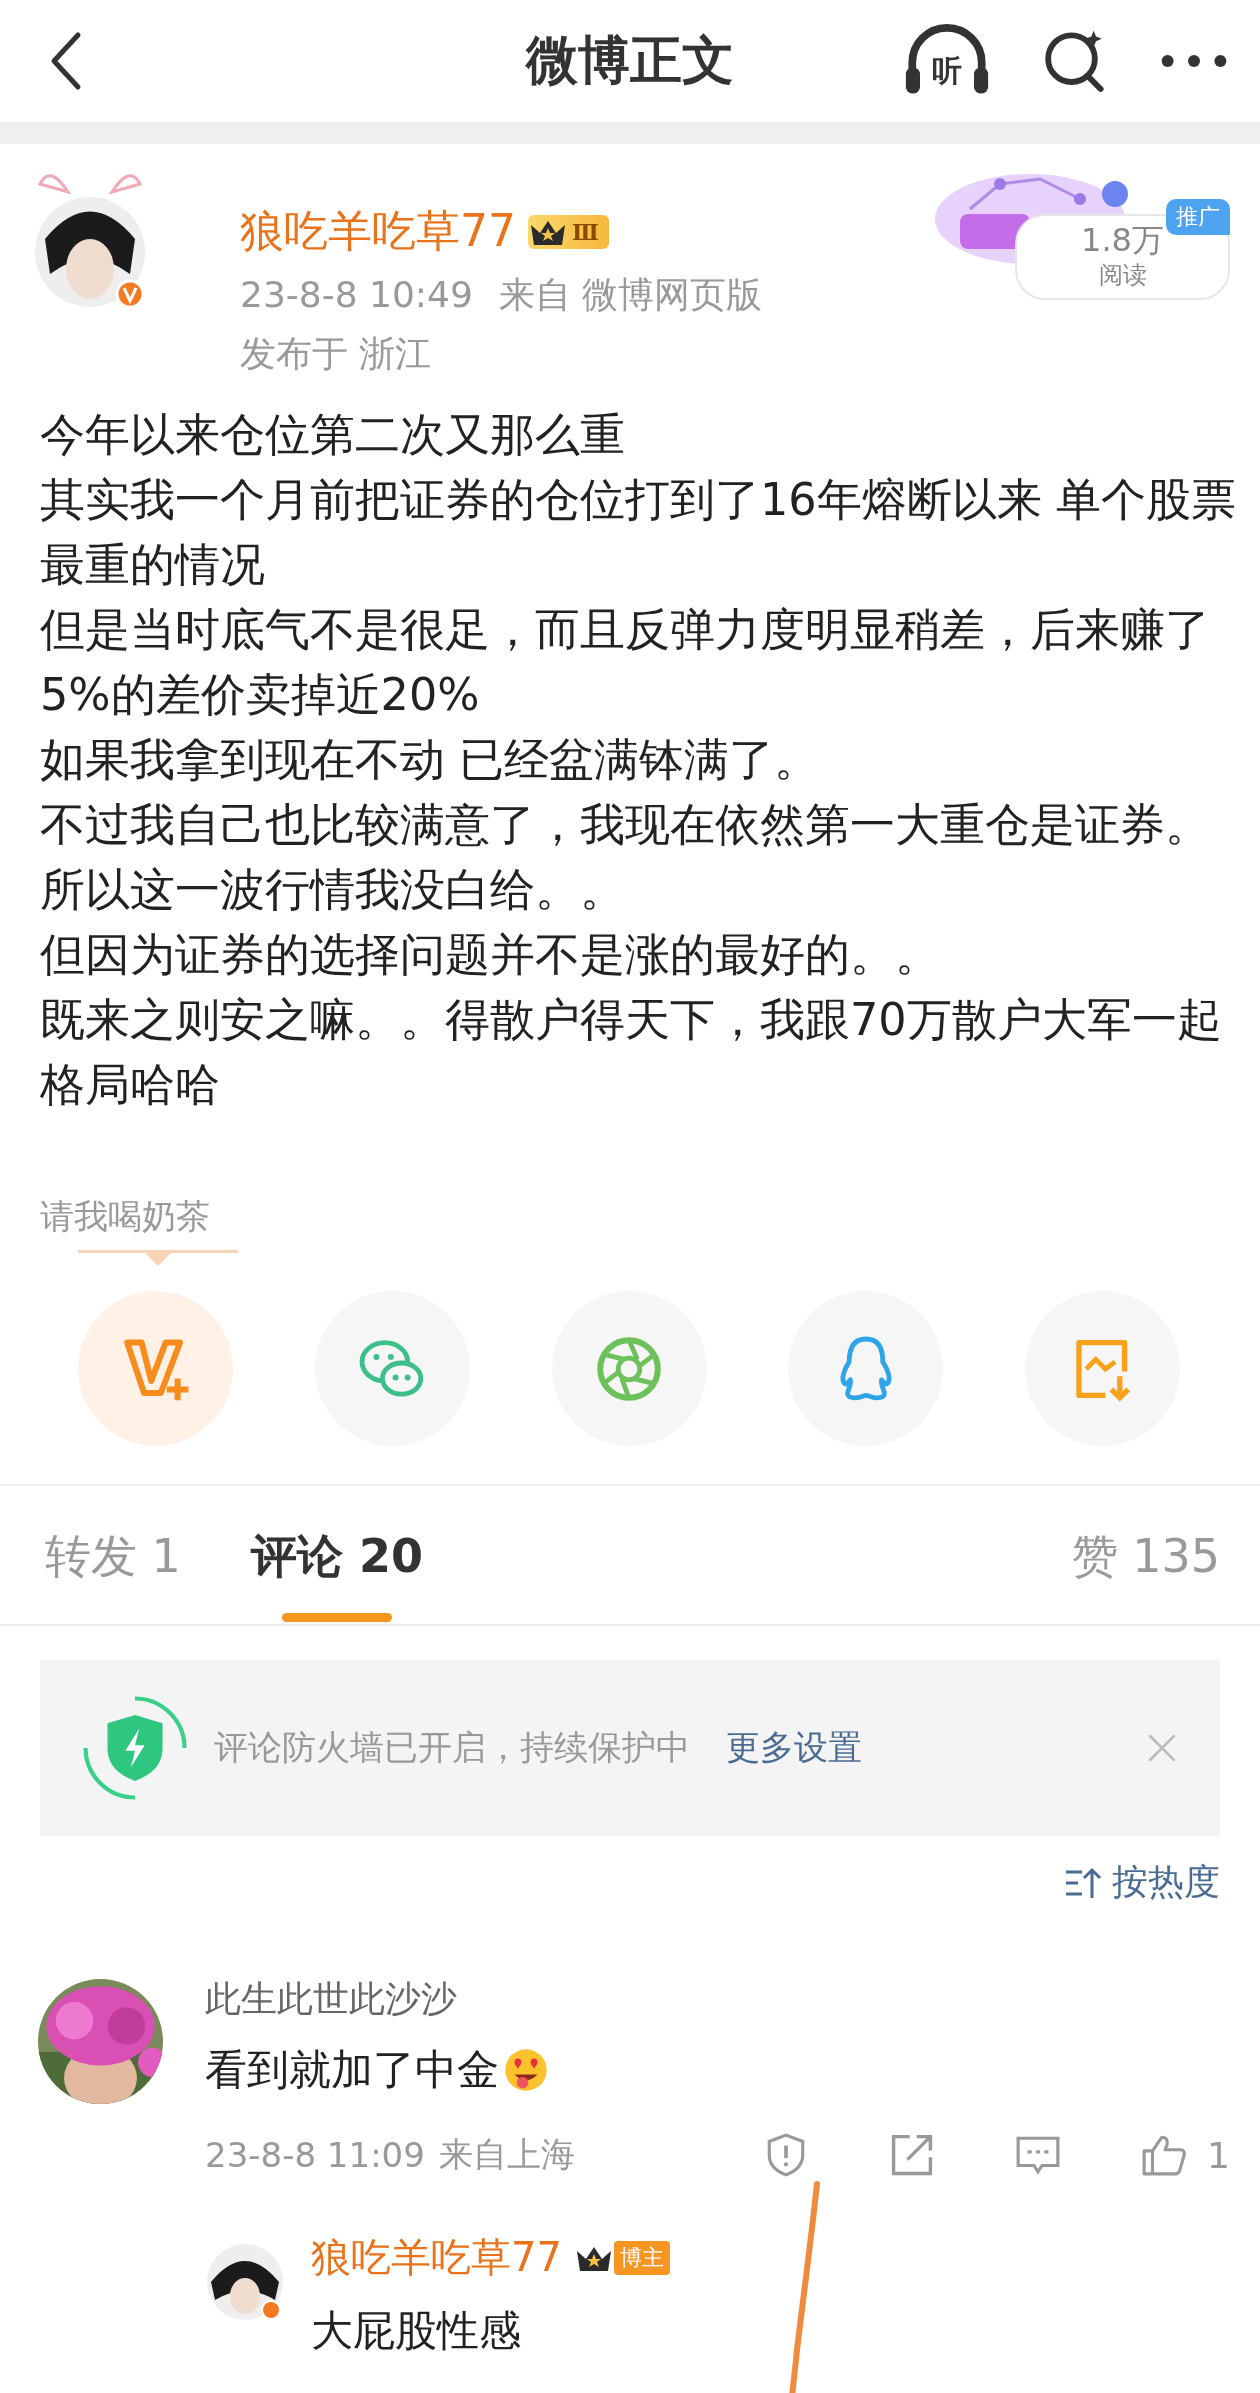 The height and width of the screenshot is (2393, 1260). What do you see at coordinates (490, 955) in the screenshot?
I see `post-text: 但因为证券的选择问题并不是涨的最好的。。` at bounding box center [490, 955].